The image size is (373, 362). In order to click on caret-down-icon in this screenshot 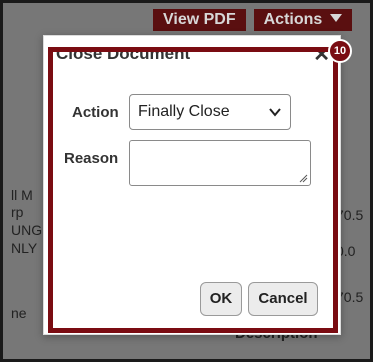, I will do `click(336, 18)`.